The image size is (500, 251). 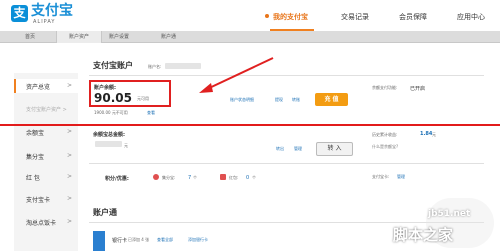 I want to click on balance-unit: 元可用, so click(x=143, y=98).